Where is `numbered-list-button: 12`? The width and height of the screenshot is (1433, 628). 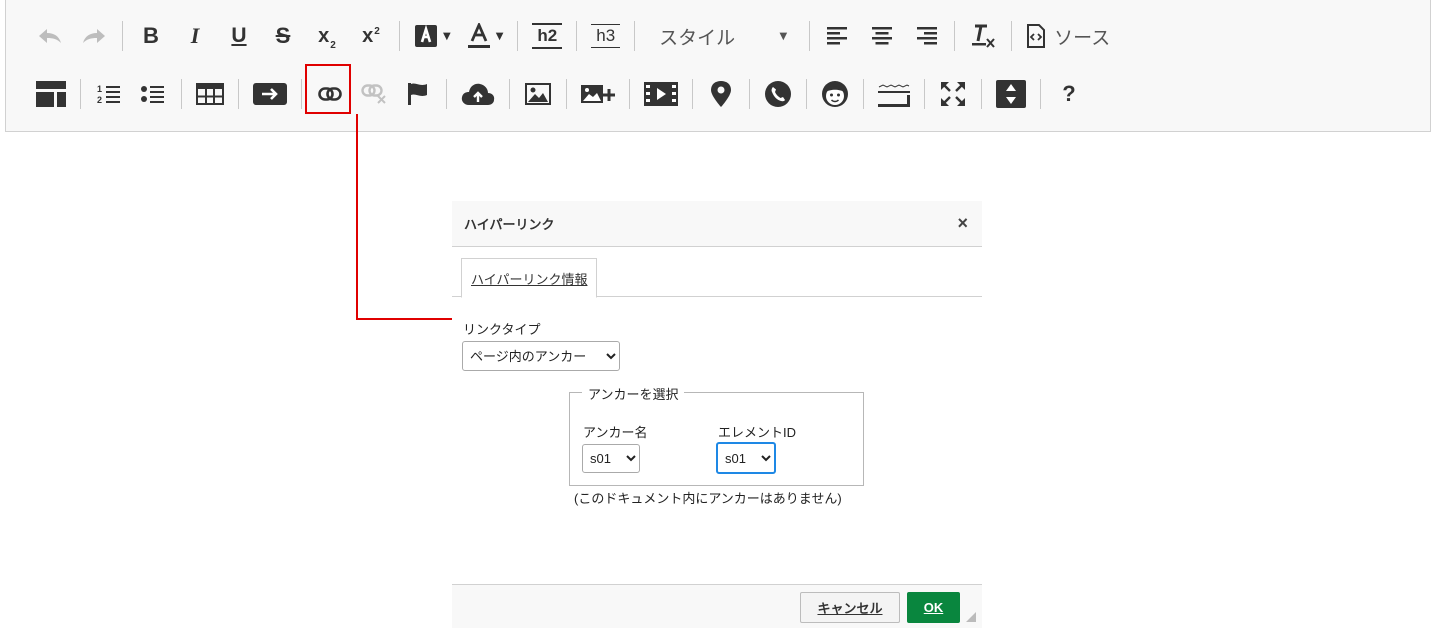
numbered-list-button: 12 is located at coordinates (109, 94).